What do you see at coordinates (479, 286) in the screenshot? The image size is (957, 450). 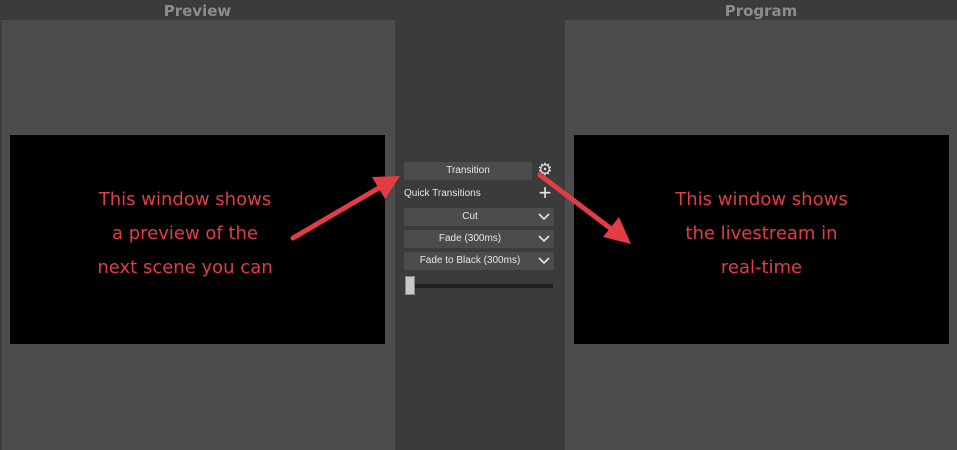 I see `transition-slider-track` at bounding box center [479, 286].